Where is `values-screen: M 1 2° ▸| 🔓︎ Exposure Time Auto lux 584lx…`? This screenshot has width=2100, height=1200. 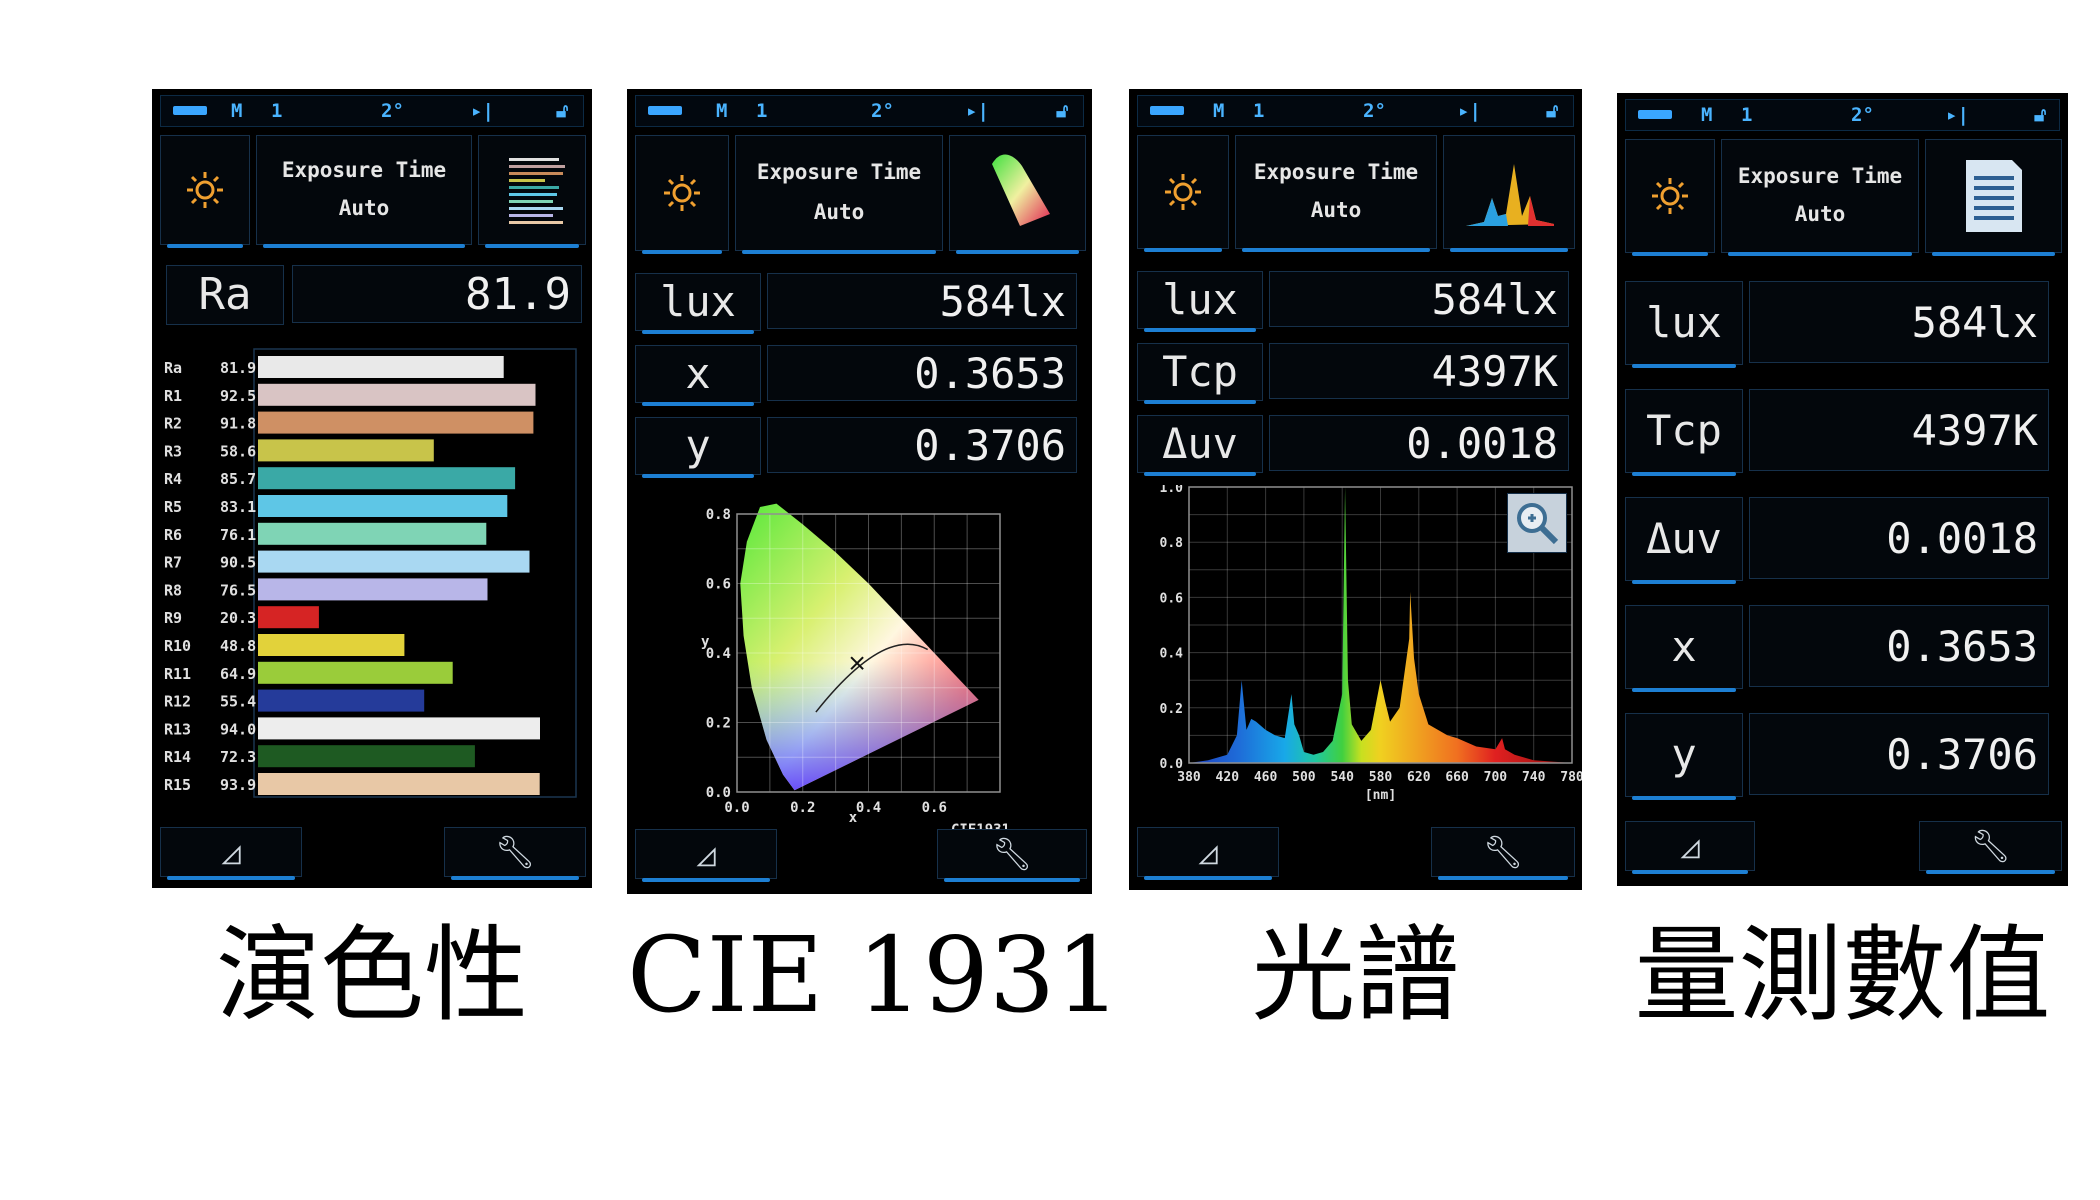
values-screen: M 1 2° ▸| 🔓︎ Exposure Time Auto lux 584lx… is located at coordinates (1842, 489).